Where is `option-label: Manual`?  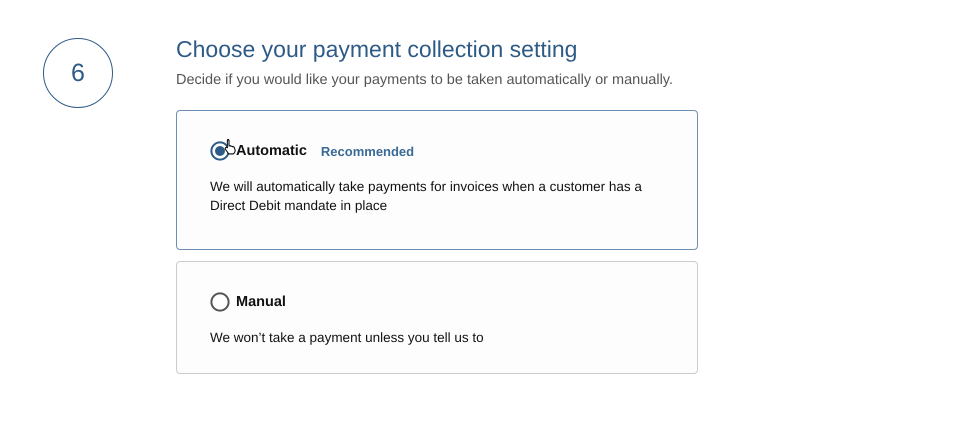
option-label: Manual is located at coordinates (261, 302).